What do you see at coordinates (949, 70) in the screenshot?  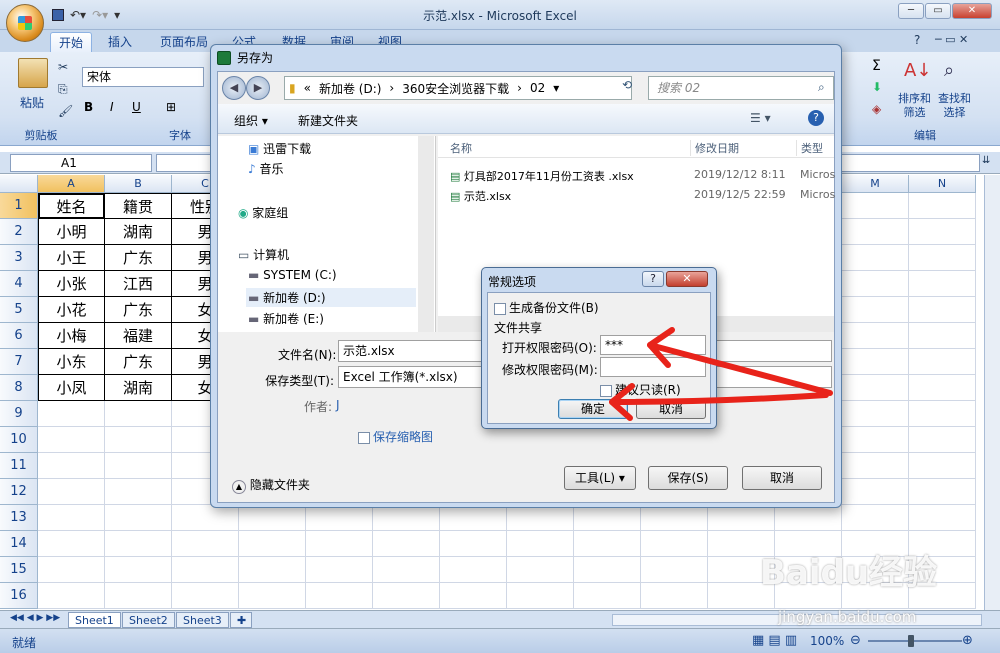 I see `find-select-icon: ⌕` at bounding box center [949, 70].